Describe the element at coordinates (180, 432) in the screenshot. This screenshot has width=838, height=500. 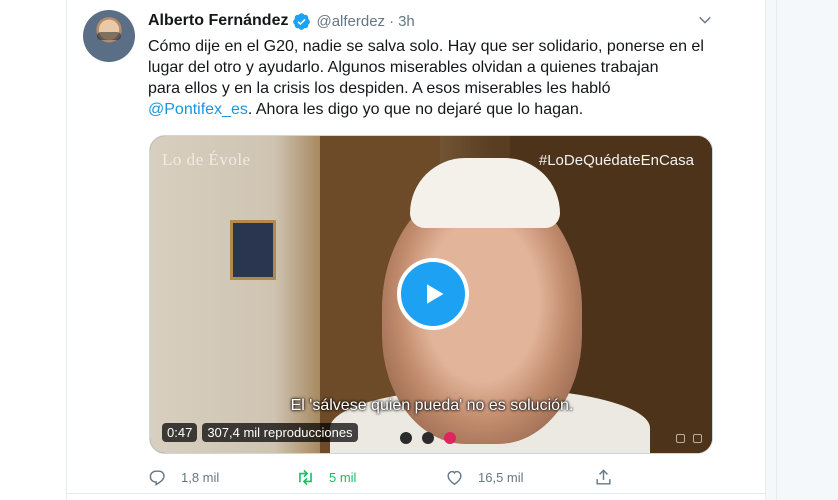
I see `video-duration: 0:47` at that location.